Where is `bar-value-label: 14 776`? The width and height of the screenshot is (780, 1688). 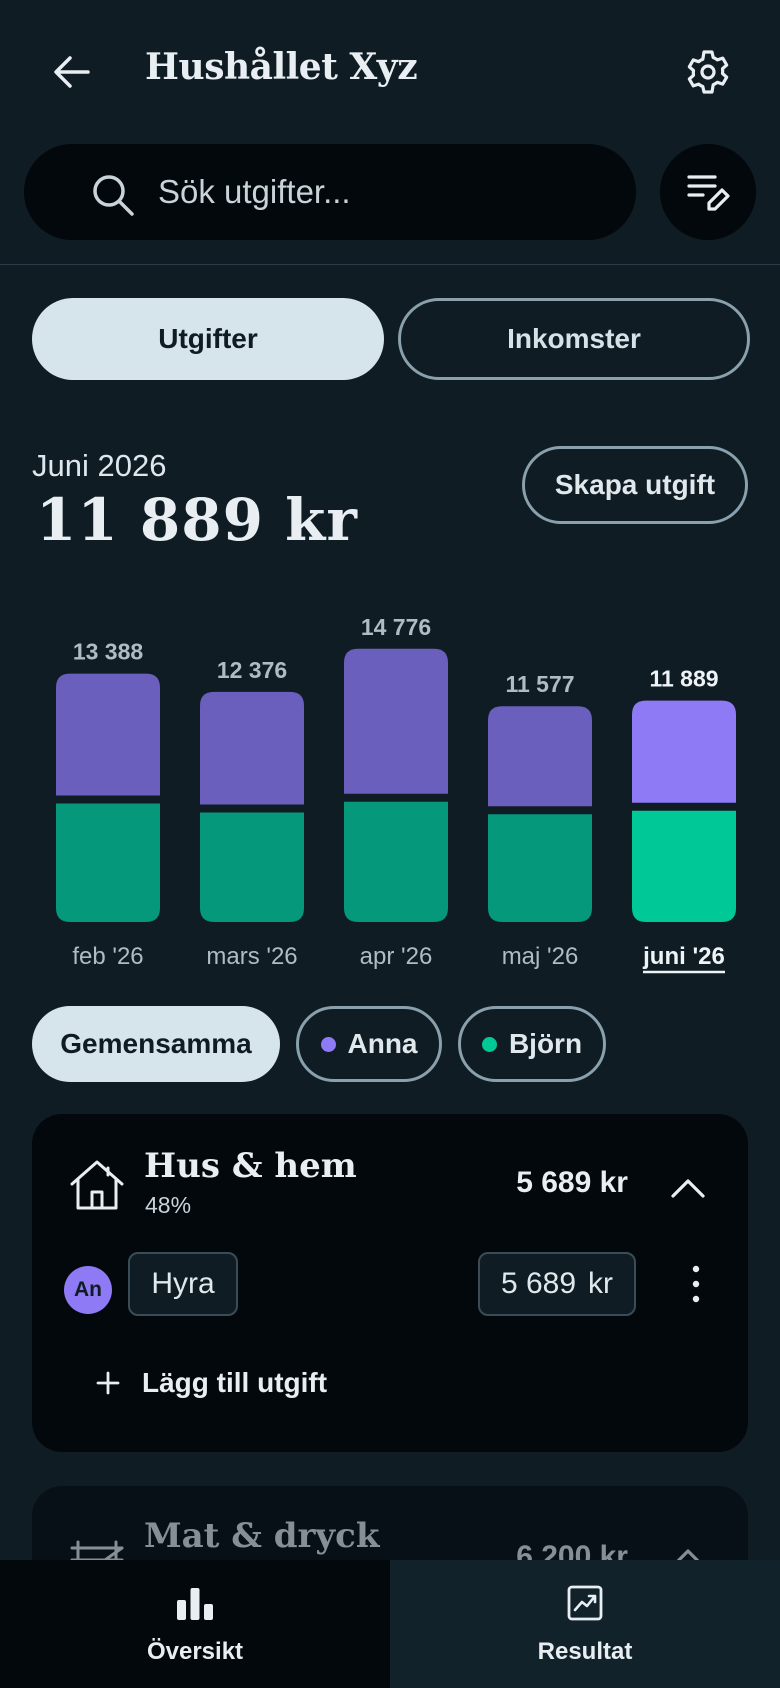
bar-value-label: 14 776 is located at coordinates (396, 627).